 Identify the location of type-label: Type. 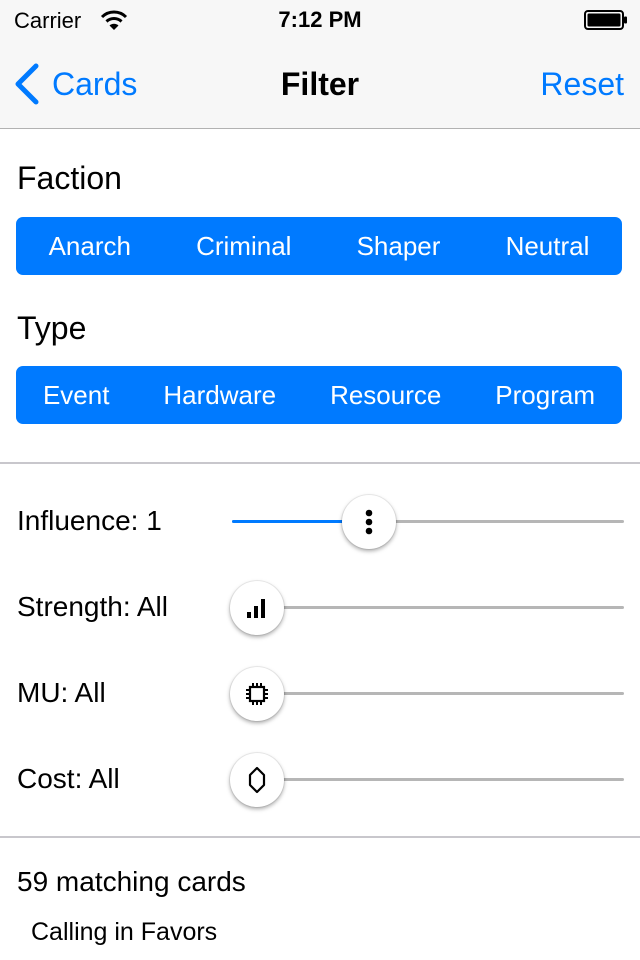
(52, 328).